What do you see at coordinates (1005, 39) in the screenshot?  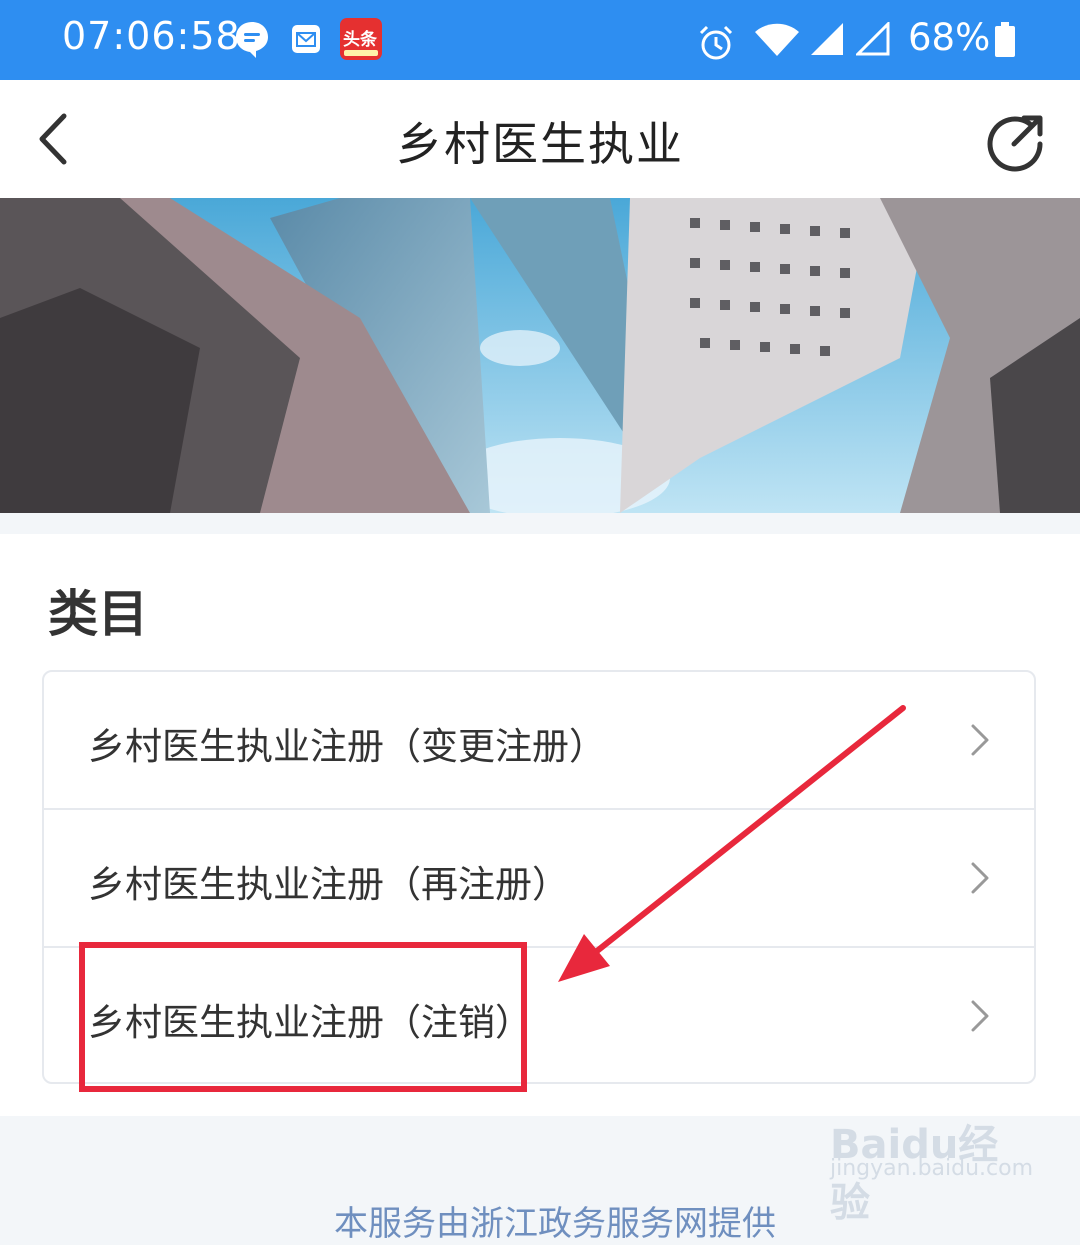 I see `battery-icon` at bounding box center [1005, 39].